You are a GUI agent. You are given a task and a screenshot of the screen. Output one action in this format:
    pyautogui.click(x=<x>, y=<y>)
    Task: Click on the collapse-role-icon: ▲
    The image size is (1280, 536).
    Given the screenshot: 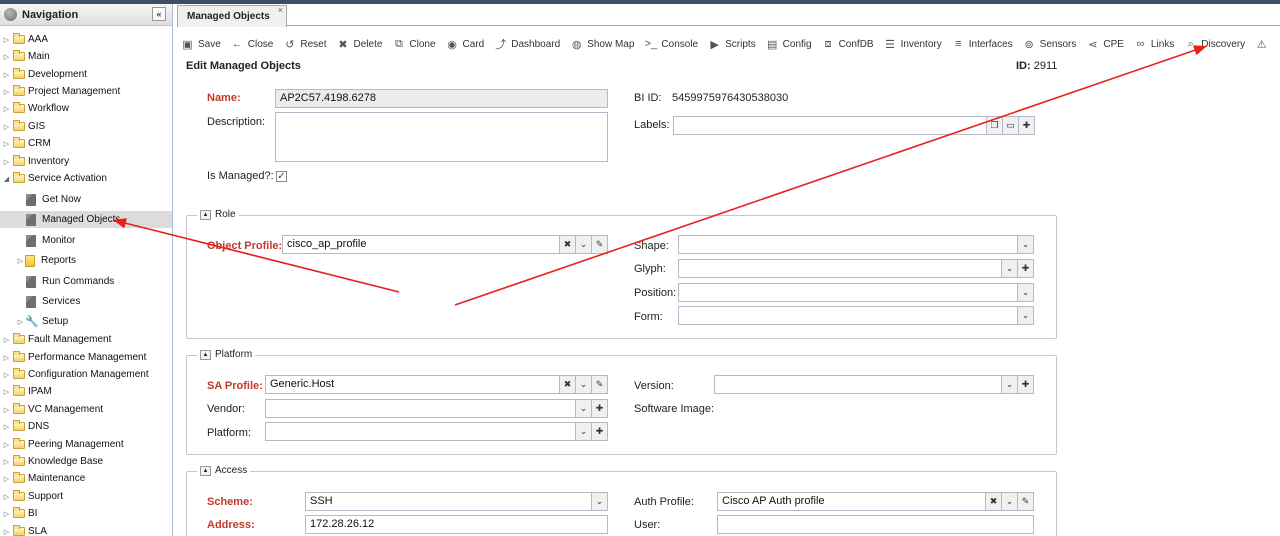 What is the action you would take?
    pyautogui.click(x=205, y=214)
    